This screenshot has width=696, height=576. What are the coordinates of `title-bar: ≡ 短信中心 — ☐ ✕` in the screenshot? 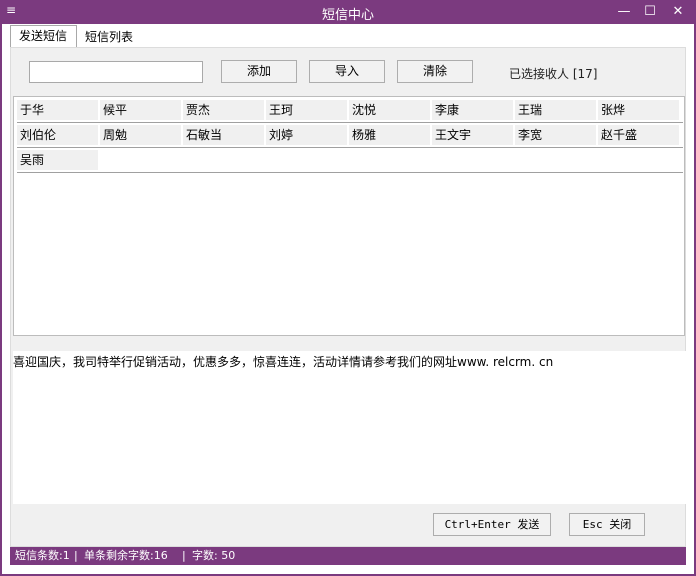 It's located at (348, 12).